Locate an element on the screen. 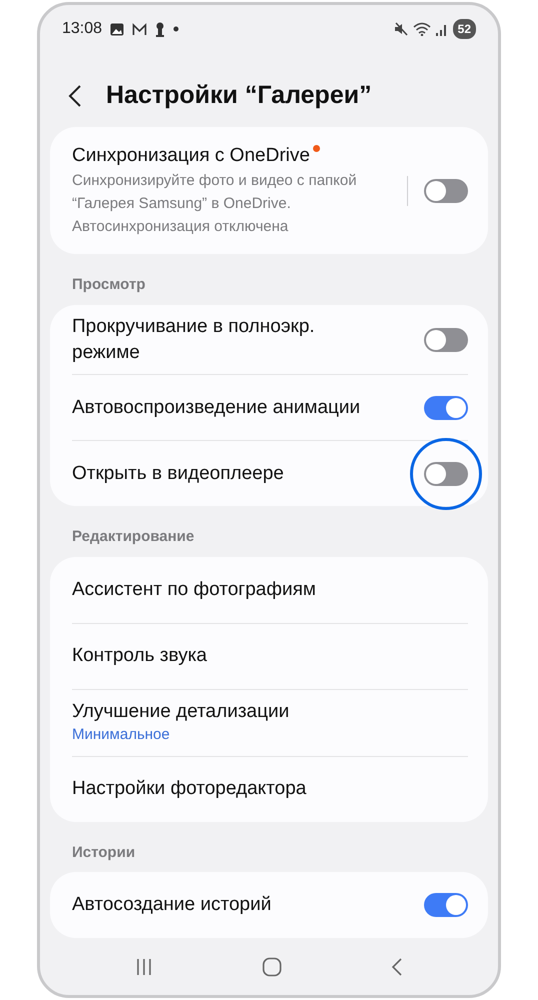 The height and width of the screenshot is (1000, 538). recent-apps-icon is located at coordinates (143, 967).